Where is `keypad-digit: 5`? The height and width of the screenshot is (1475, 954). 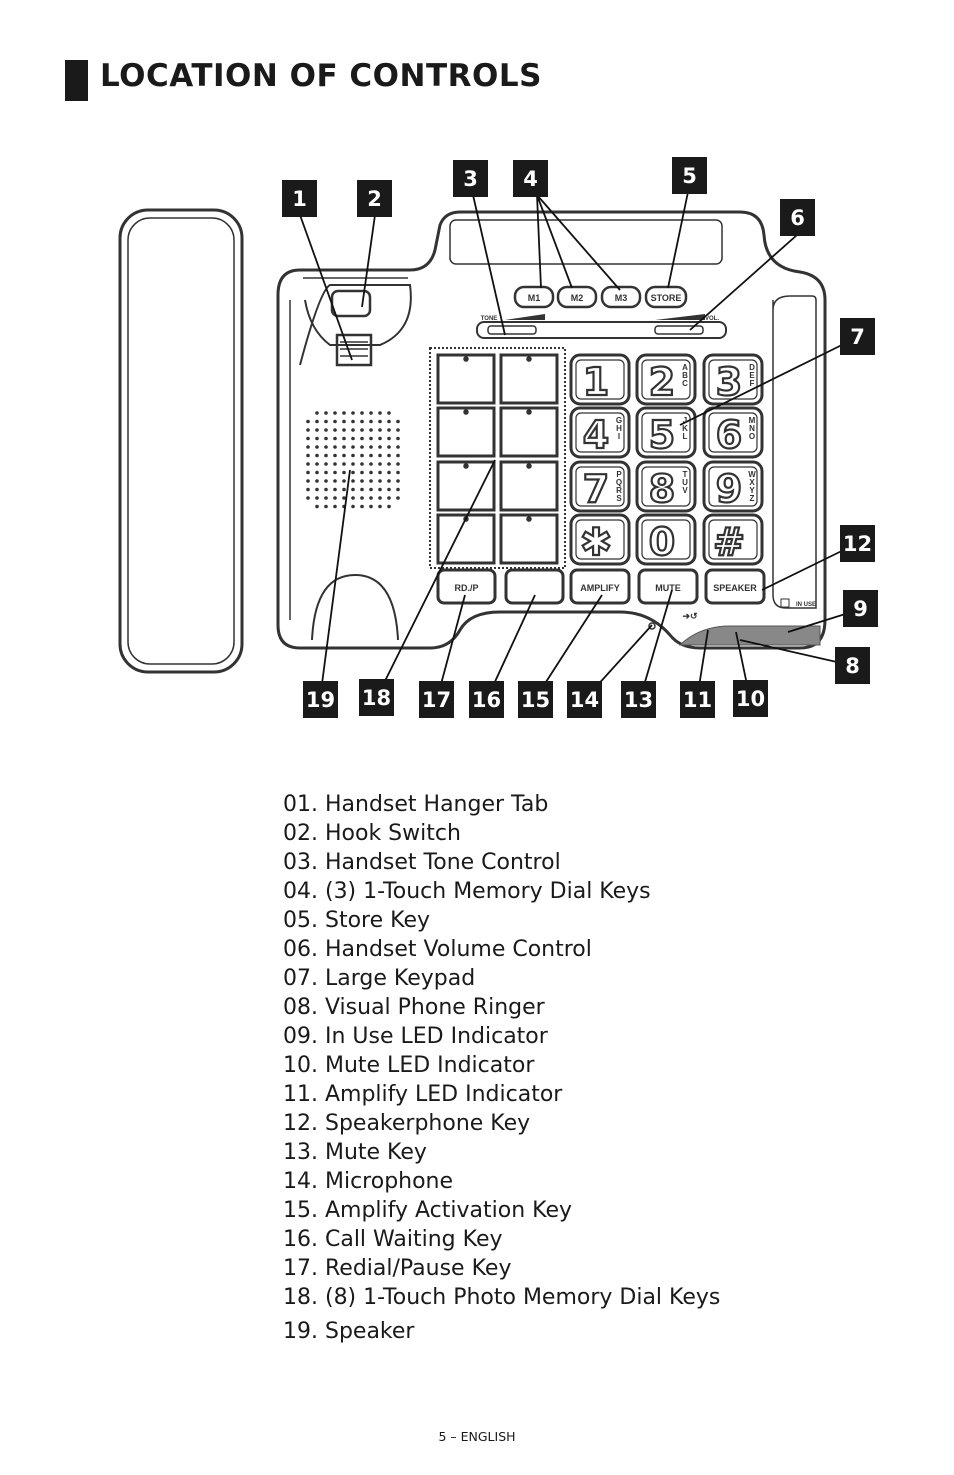 keypad-digit: 5 is located at coordinates (662, 435).